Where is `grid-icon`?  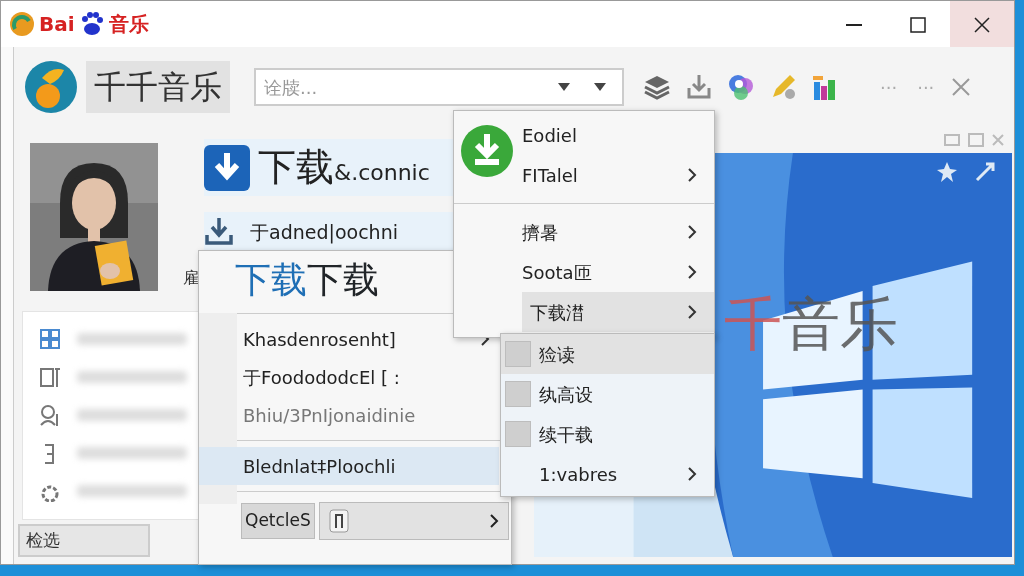
grid-icon is located at coordinates (50, 339).